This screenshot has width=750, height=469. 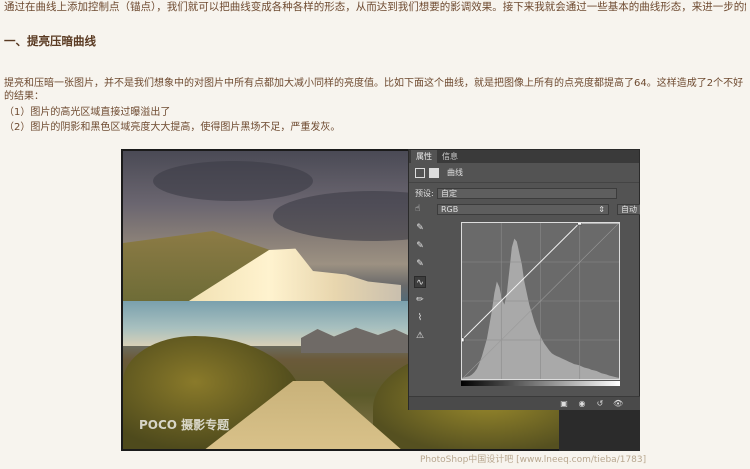 I want to click on curve-graph, so click(x=540, y=301).